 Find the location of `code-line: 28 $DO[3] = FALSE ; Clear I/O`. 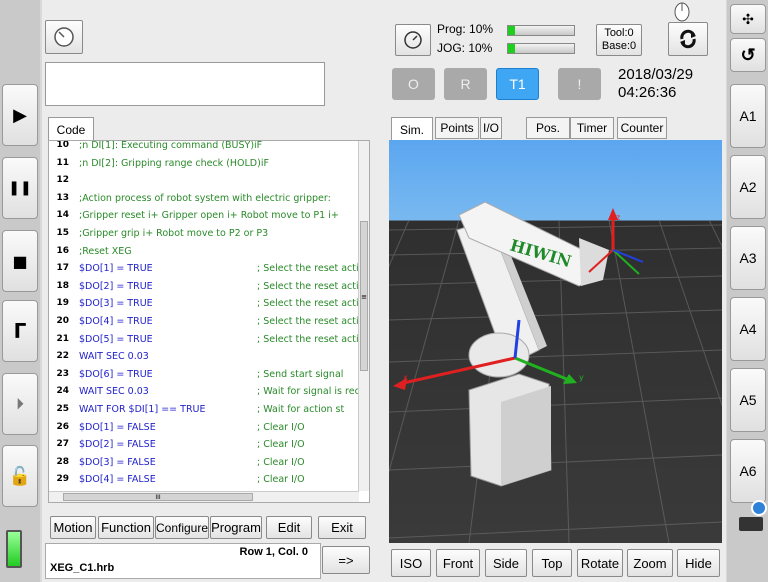

code-line: 28 $DO[3] = FALSE ; Clear I/O is located at coordinates (204, 463).